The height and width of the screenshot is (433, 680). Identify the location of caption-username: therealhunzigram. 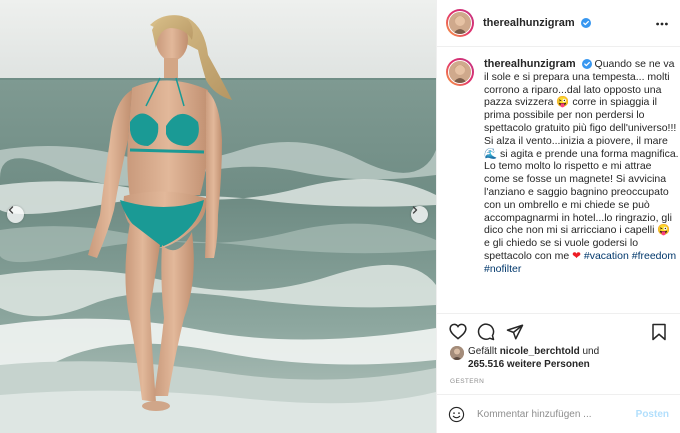
(530, 64).